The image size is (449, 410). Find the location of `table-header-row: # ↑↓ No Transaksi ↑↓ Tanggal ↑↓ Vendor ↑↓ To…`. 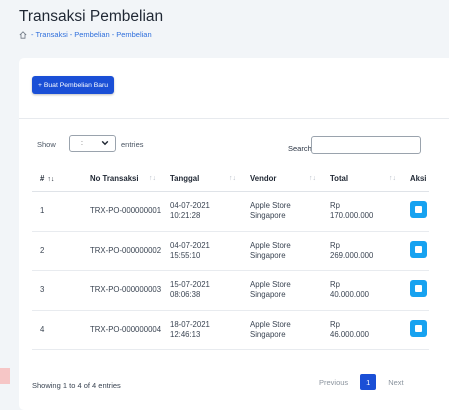

table-header-row: # ↑↓ No Transaksi ↑↓ Tanggal ↑↓ Vendor ↑↓ To… is located at coordinates (230, 179).